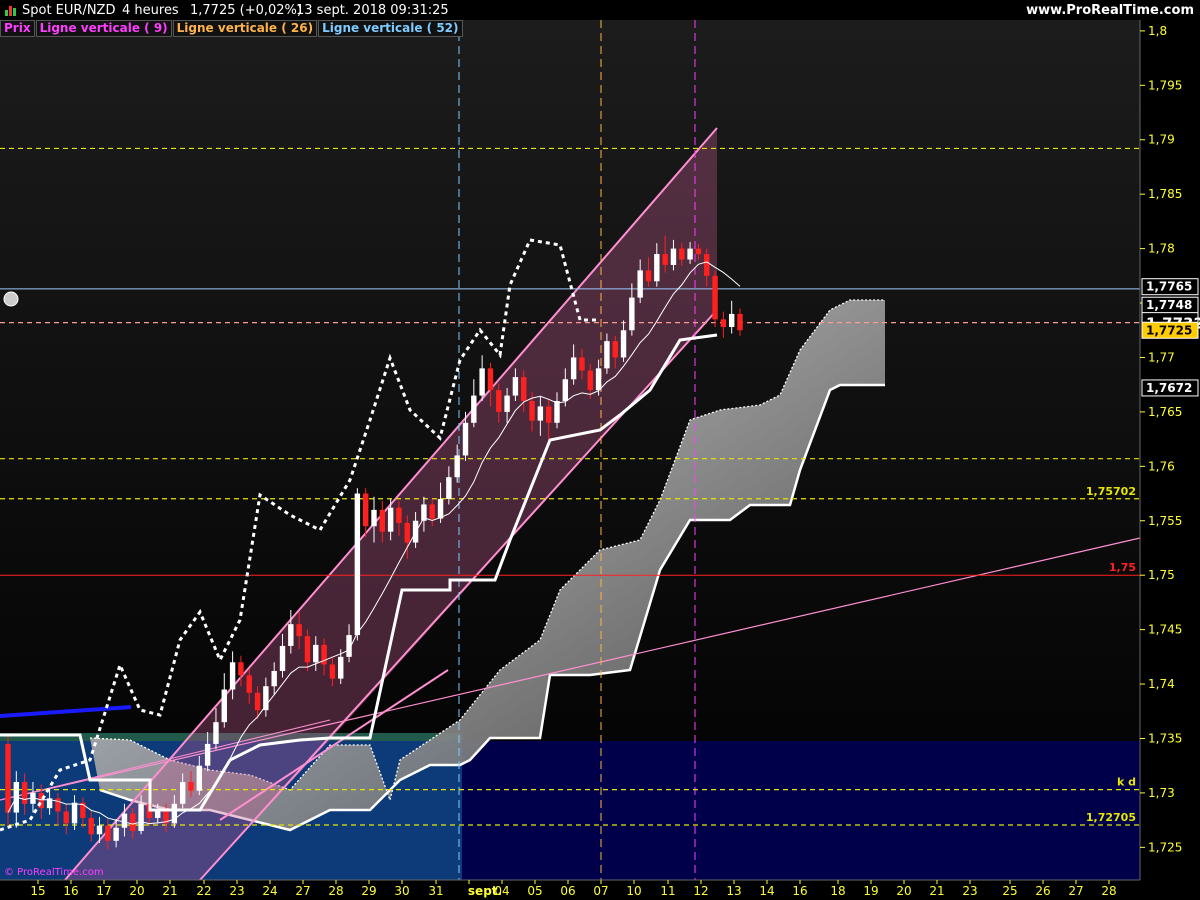 The height and width of the screenshot is (900, 1200). Describe the element at coordinates (17, 28) in the screenshot. I see `legend-item-0: Prix` at that location.